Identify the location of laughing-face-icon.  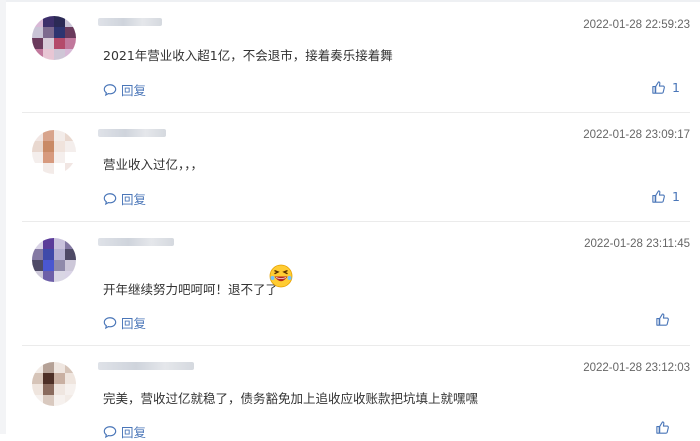
(281, 278).